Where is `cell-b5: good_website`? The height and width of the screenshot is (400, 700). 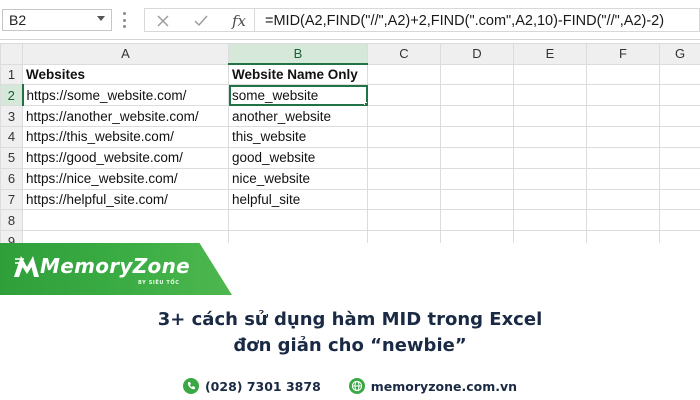
cell-b5: good_website is located at coordinates (298, 157).